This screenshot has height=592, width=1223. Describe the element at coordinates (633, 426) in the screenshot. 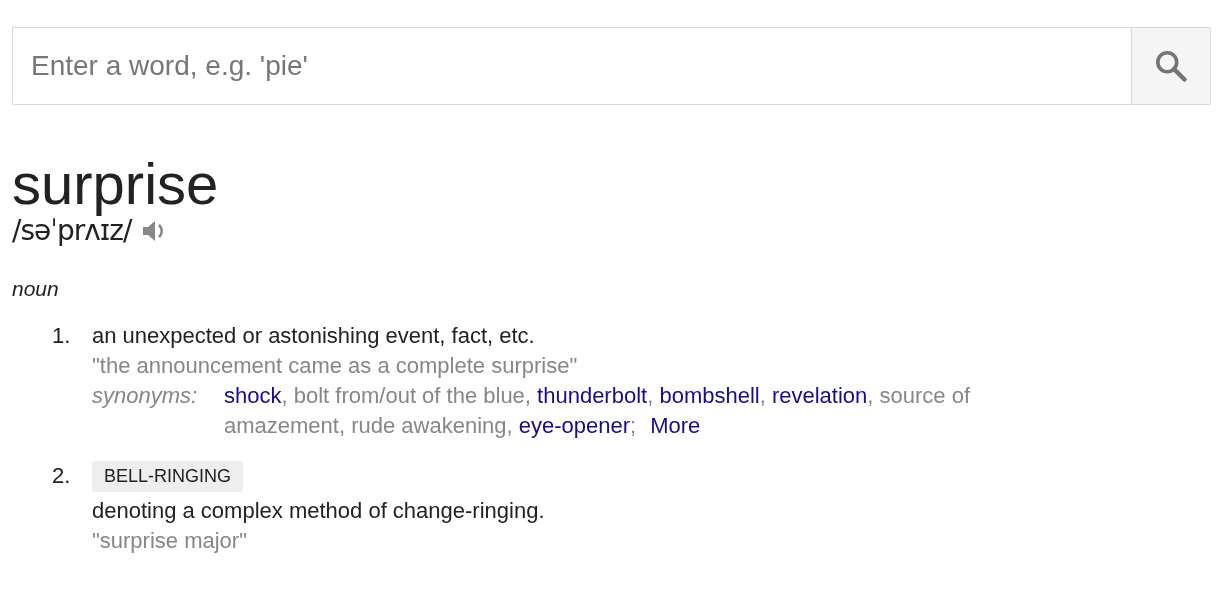

I see `synonym-text: ;` at that location.